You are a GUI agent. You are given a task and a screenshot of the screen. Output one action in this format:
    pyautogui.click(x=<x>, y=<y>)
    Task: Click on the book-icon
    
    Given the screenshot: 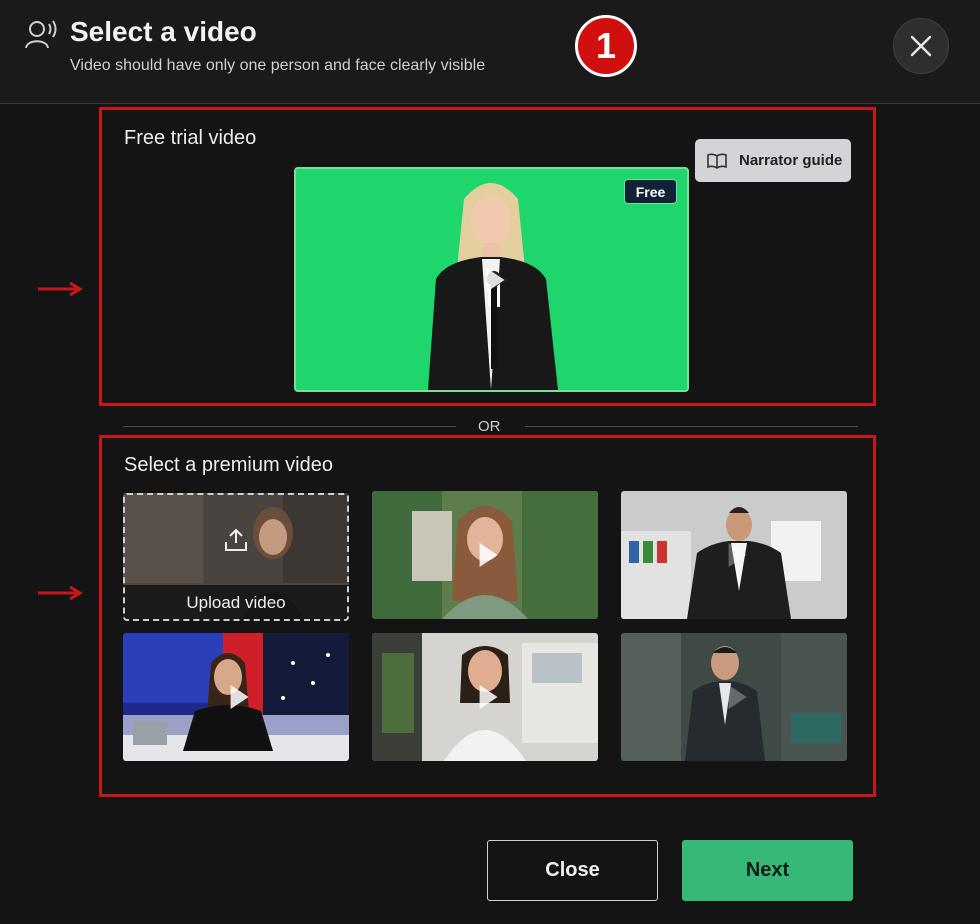 What is the action you would take?
    pyautogui.click(x=717, y=161)
    